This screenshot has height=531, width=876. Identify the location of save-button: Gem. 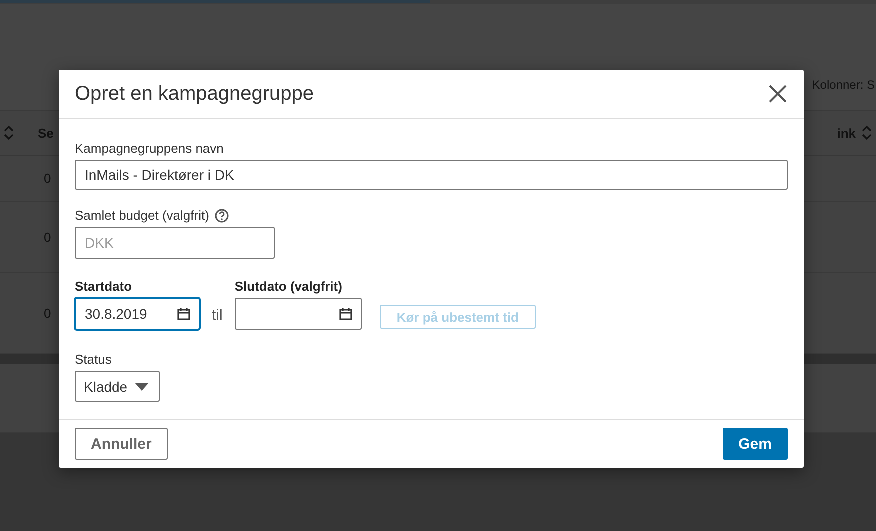
(755, 444).